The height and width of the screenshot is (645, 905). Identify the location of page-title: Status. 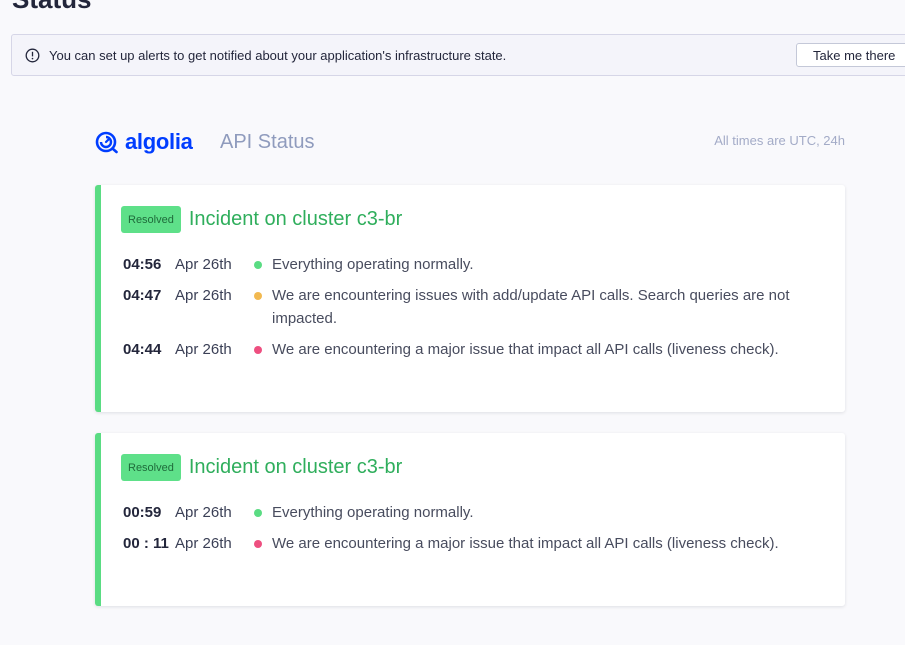
(51, 7).